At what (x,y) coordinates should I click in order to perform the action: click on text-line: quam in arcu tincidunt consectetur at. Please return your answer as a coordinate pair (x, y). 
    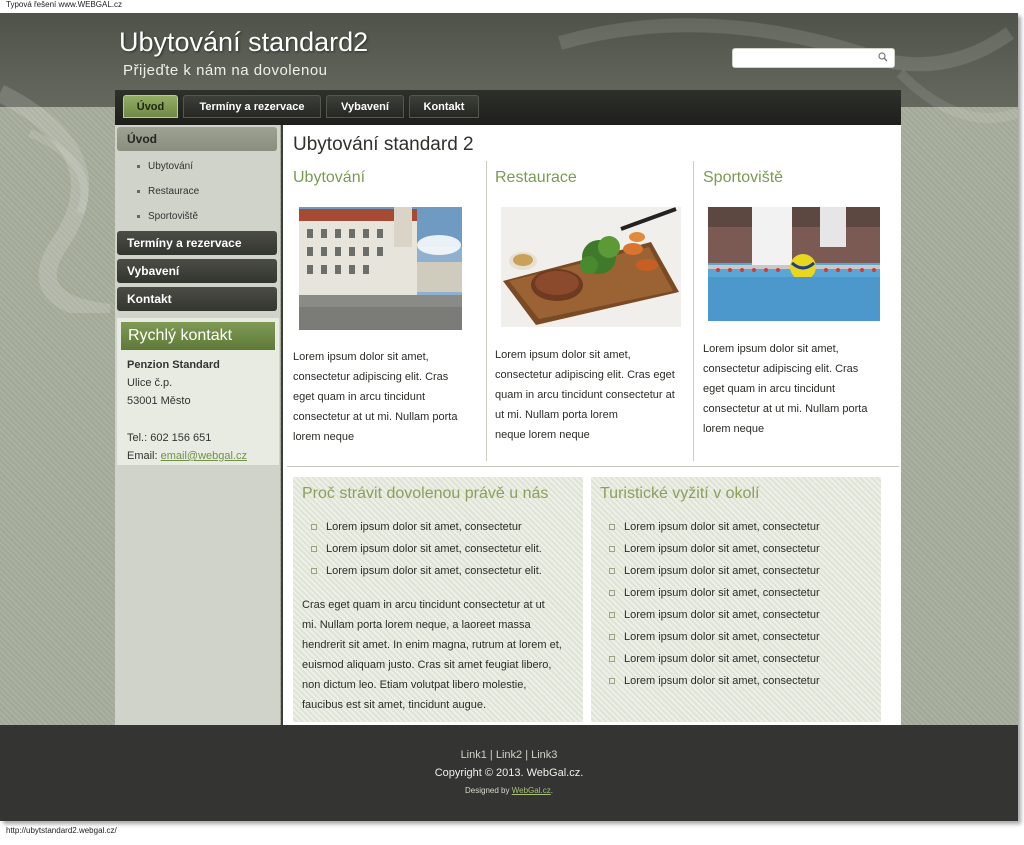
    Looking at the image, I should click on (585, 395).